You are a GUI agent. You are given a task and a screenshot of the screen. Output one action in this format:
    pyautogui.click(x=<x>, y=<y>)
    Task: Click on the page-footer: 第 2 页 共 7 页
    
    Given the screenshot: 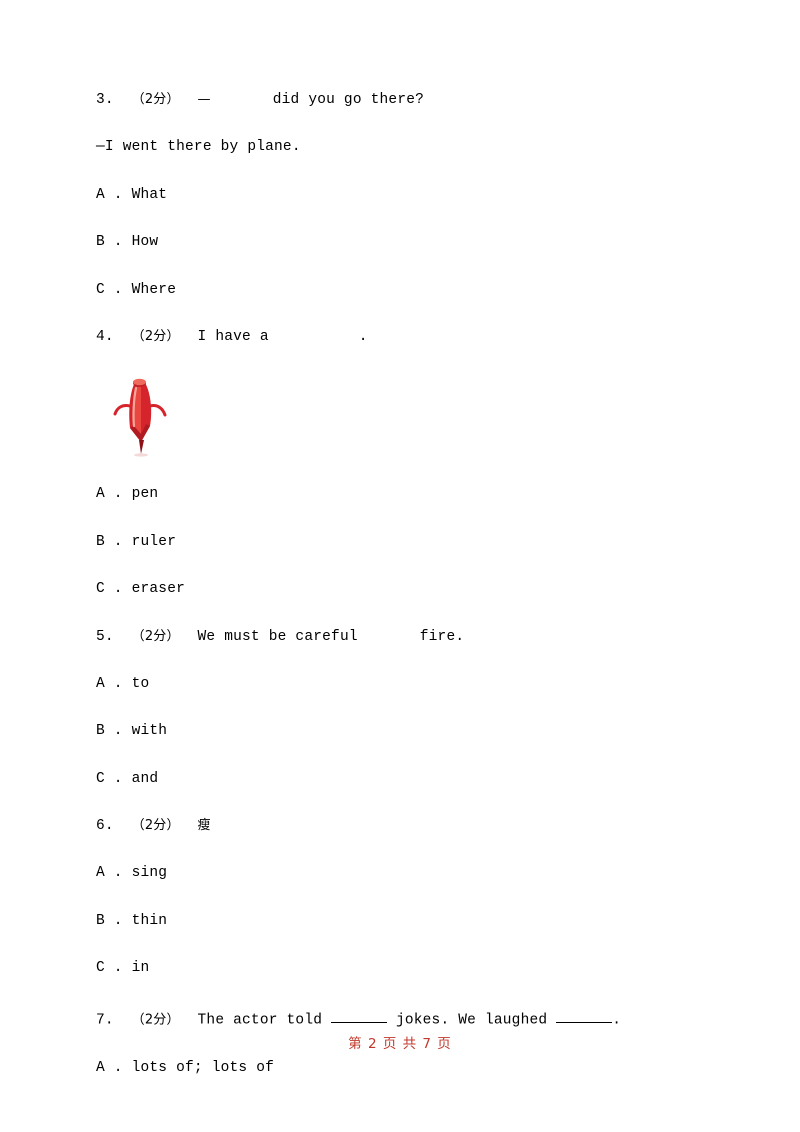 What is the action you would take?
    pyautogui.click(x=400, y=1044)
    